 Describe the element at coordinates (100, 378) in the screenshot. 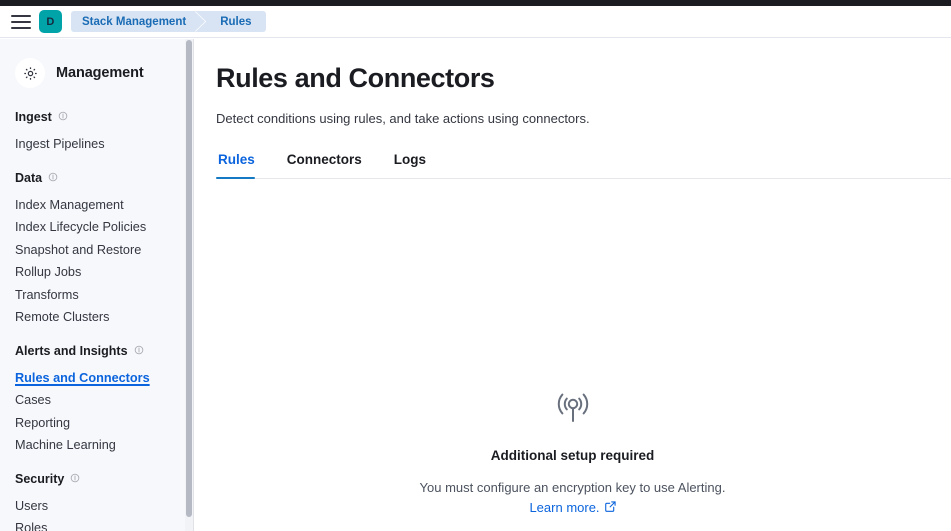

I see `sidebar-item-rules-and-connectors: Rules and Connectors` at that location.